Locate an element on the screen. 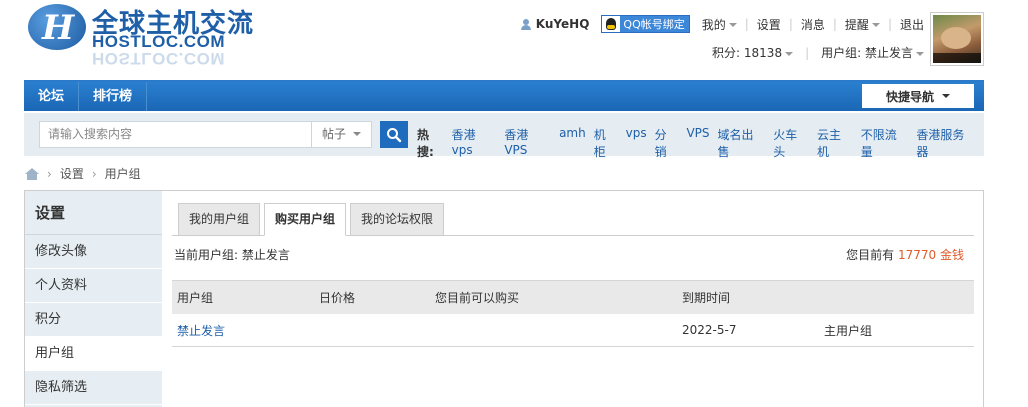 This screenshot has width=1028, height=407. logo-mark-icon: H is located at coordinates (57, 27).